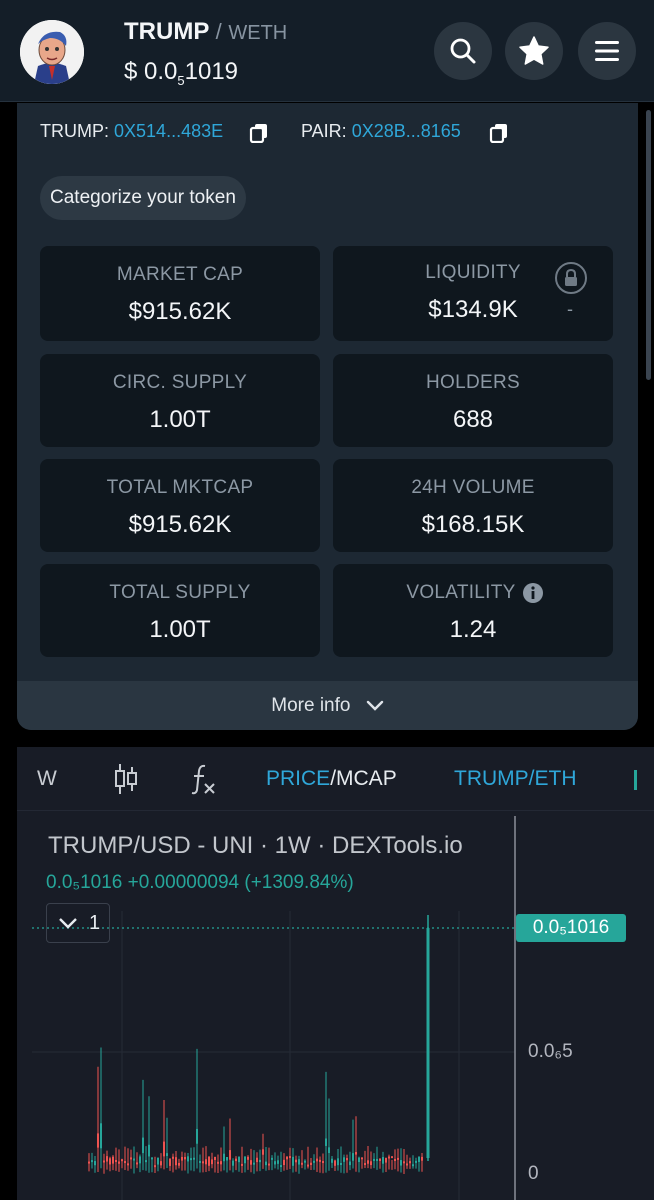  I want to click on candles-icon, so click(126, 779).